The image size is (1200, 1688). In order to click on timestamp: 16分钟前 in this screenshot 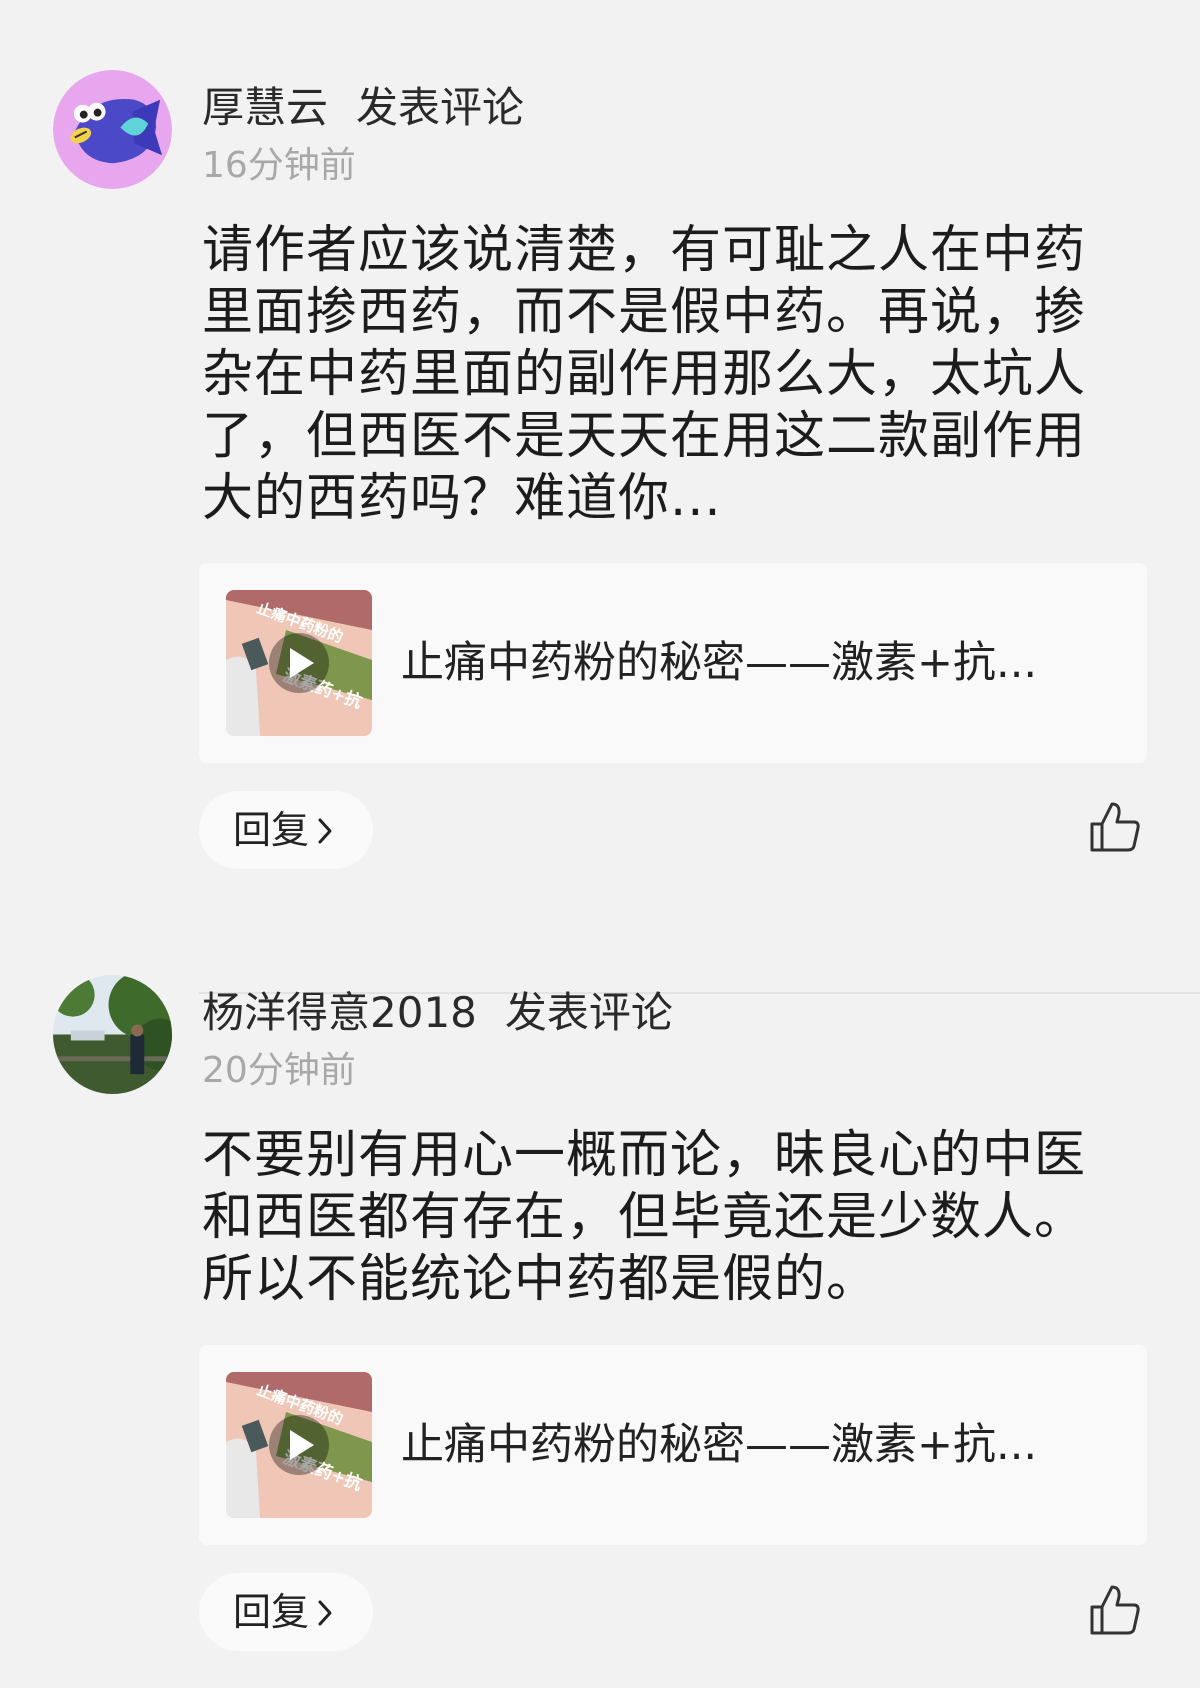, I will do `click(279, 165)`.